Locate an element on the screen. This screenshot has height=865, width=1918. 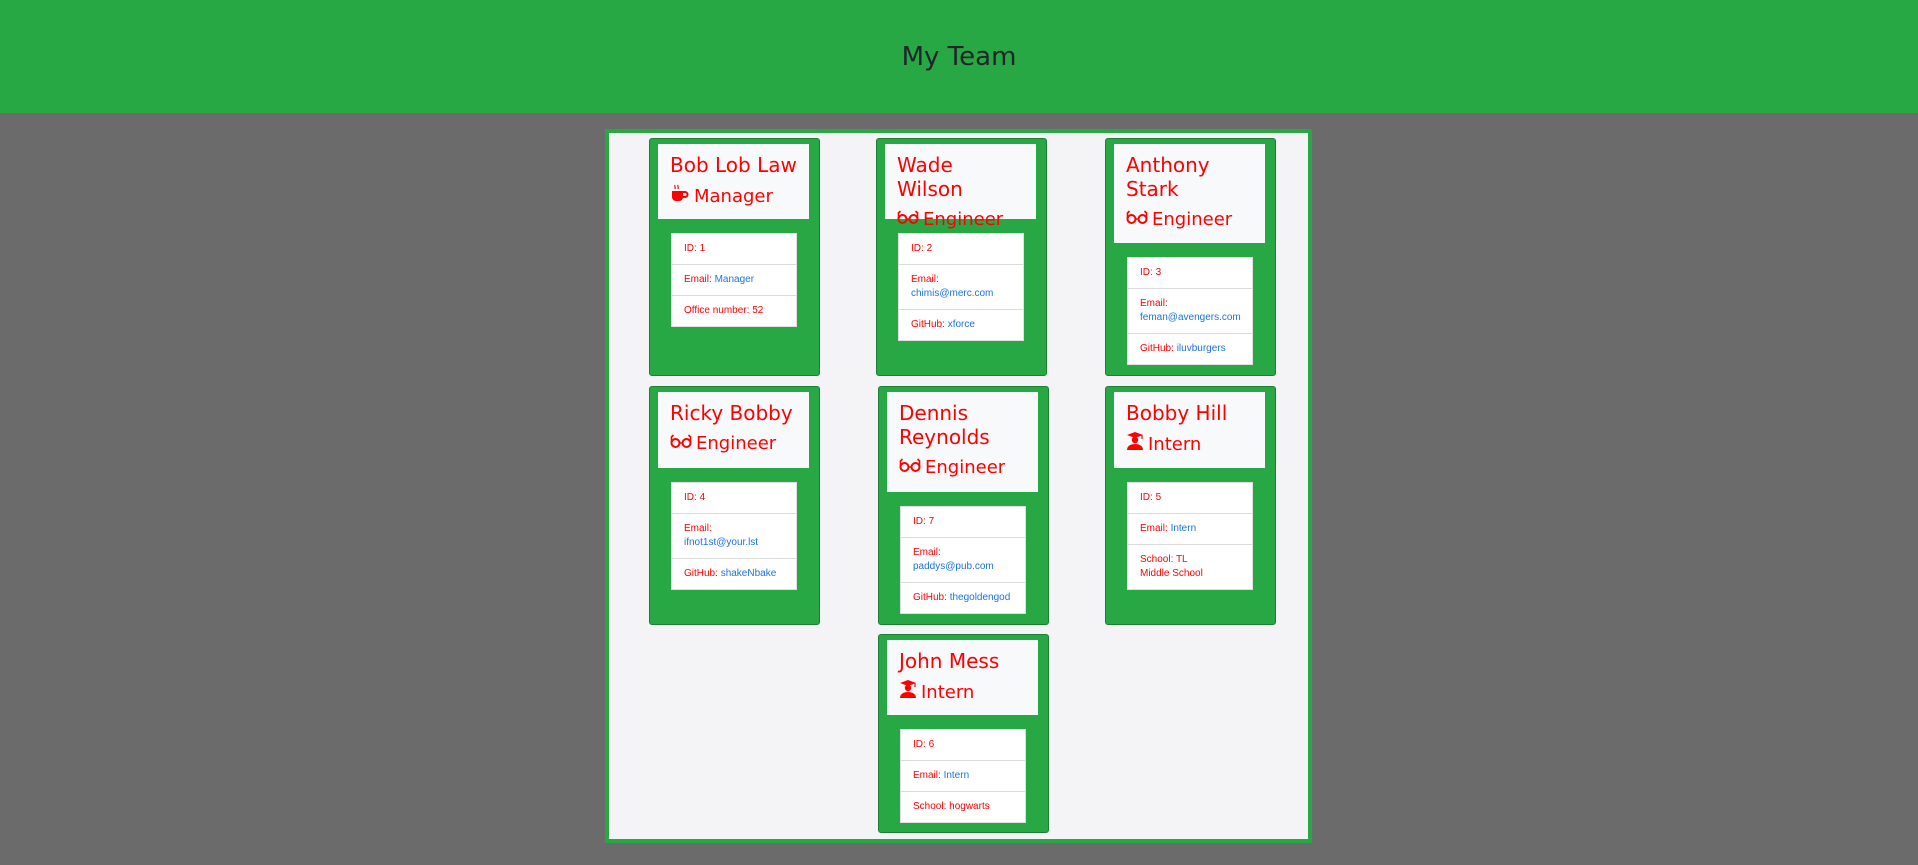
detail-github: GitHub: thegoldengod is located at coordinates (963, 598).